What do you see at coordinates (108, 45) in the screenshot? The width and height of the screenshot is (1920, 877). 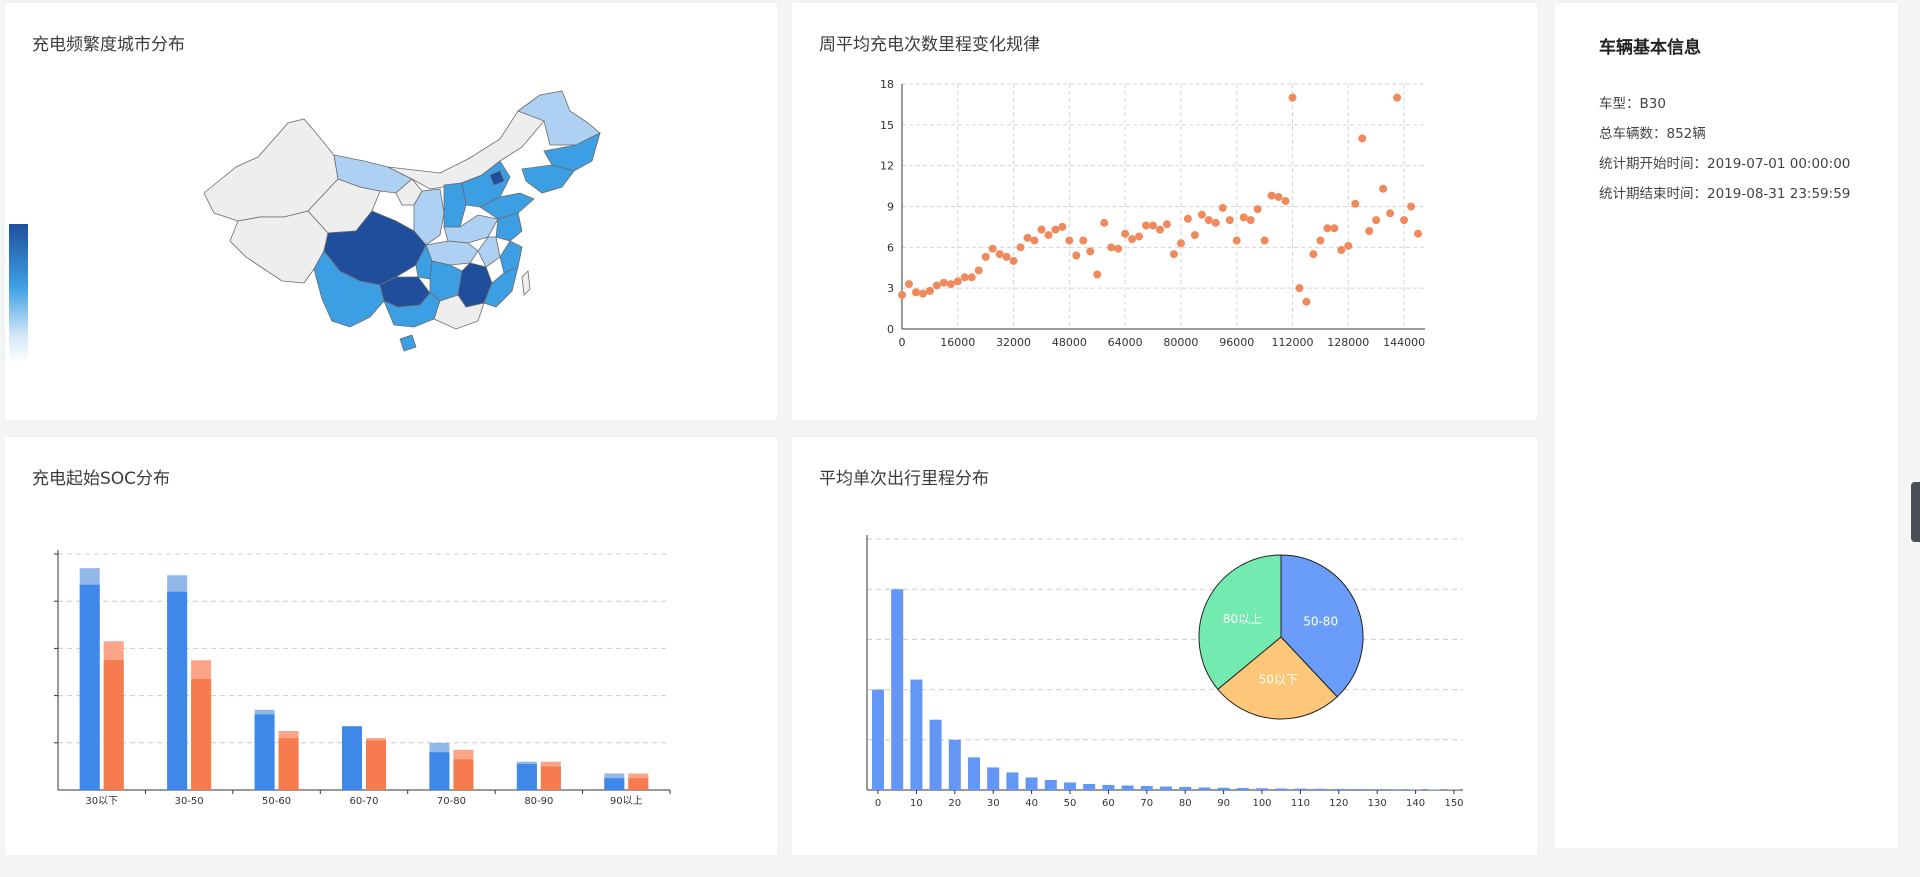 I see `map-title: 充电频繁度城市分布` at bounding box center [108, 45].